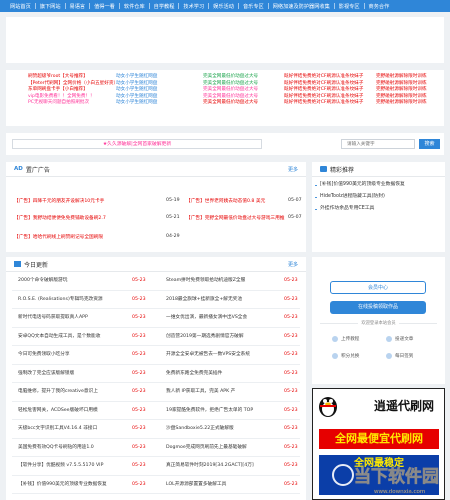  Describe the element at coordinates (222, 300) in the screenshot. I see `update-item: 2018最全旗球+挂新旗全+解无奖池` at that location.